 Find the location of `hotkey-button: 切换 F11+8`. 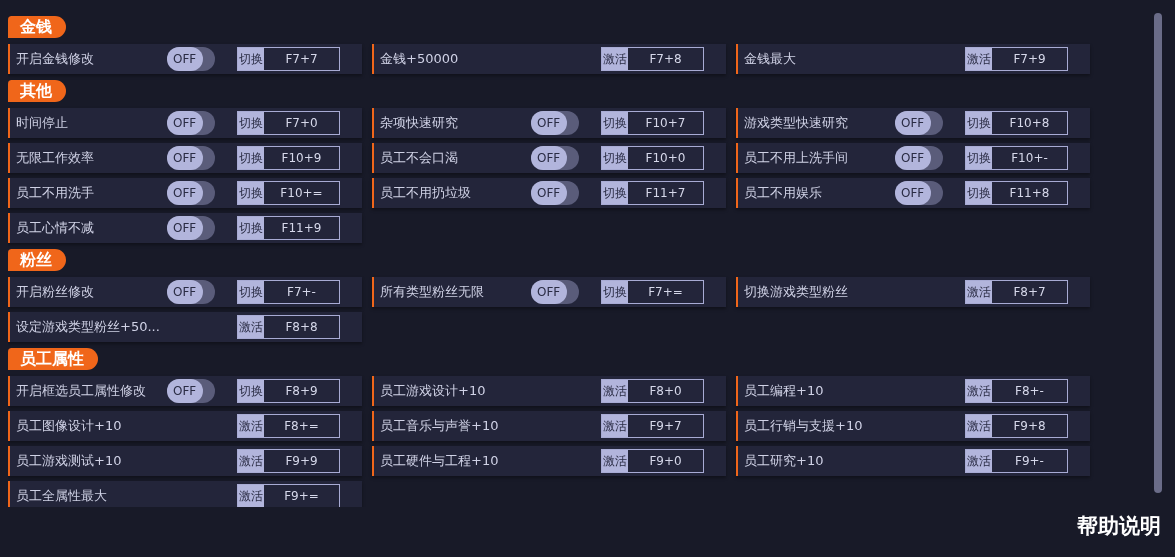

hotkey-button: 切换 F11+8 is located at coordinates (1016, 193).